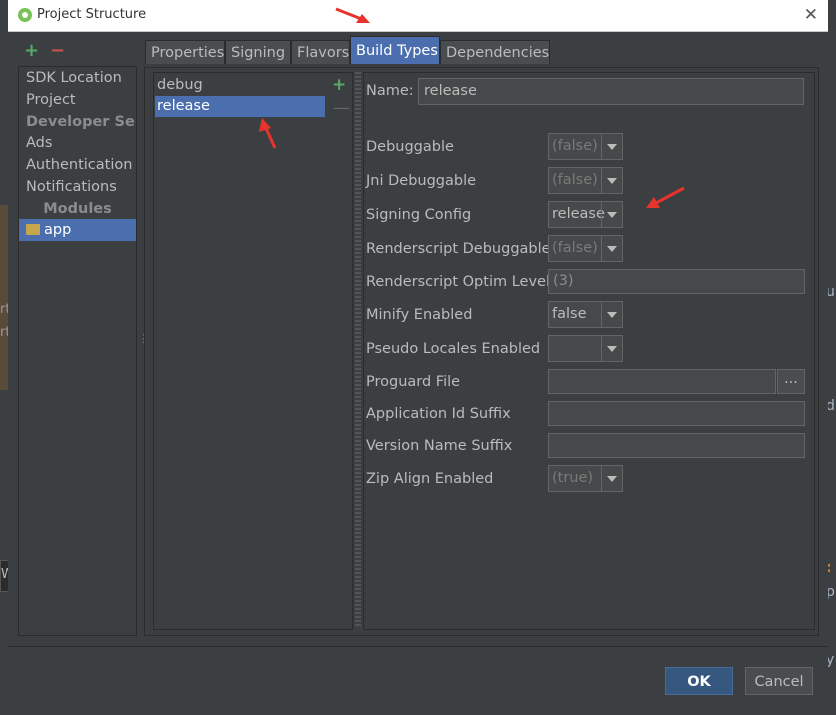 This screenshot has width=836, height=715. Describe the element at coordinates (676, 281) in the screenshot. I see `renderscript-optim-level-input: (3)` at that location.